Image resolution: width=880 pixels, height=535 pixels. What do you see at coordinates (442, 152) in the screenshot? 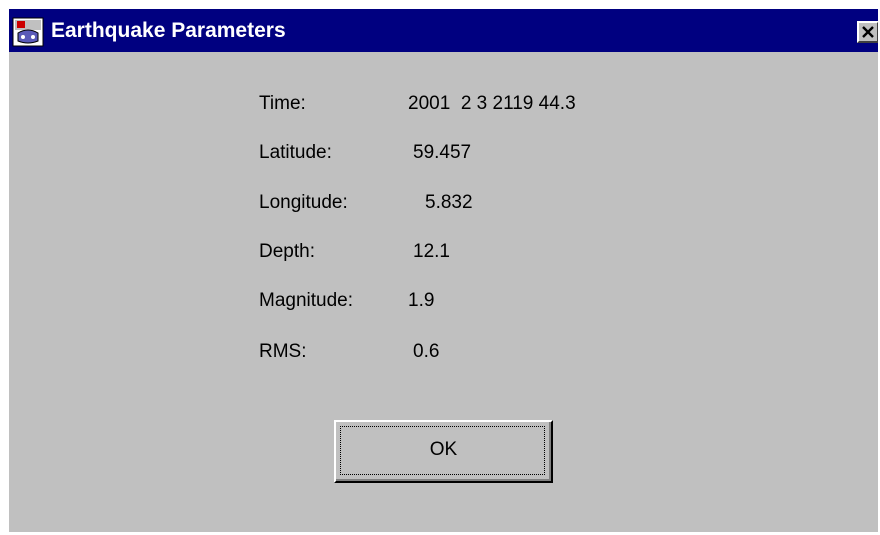
I see `latitude-value: 59.457` at bounding box center [442, 152].